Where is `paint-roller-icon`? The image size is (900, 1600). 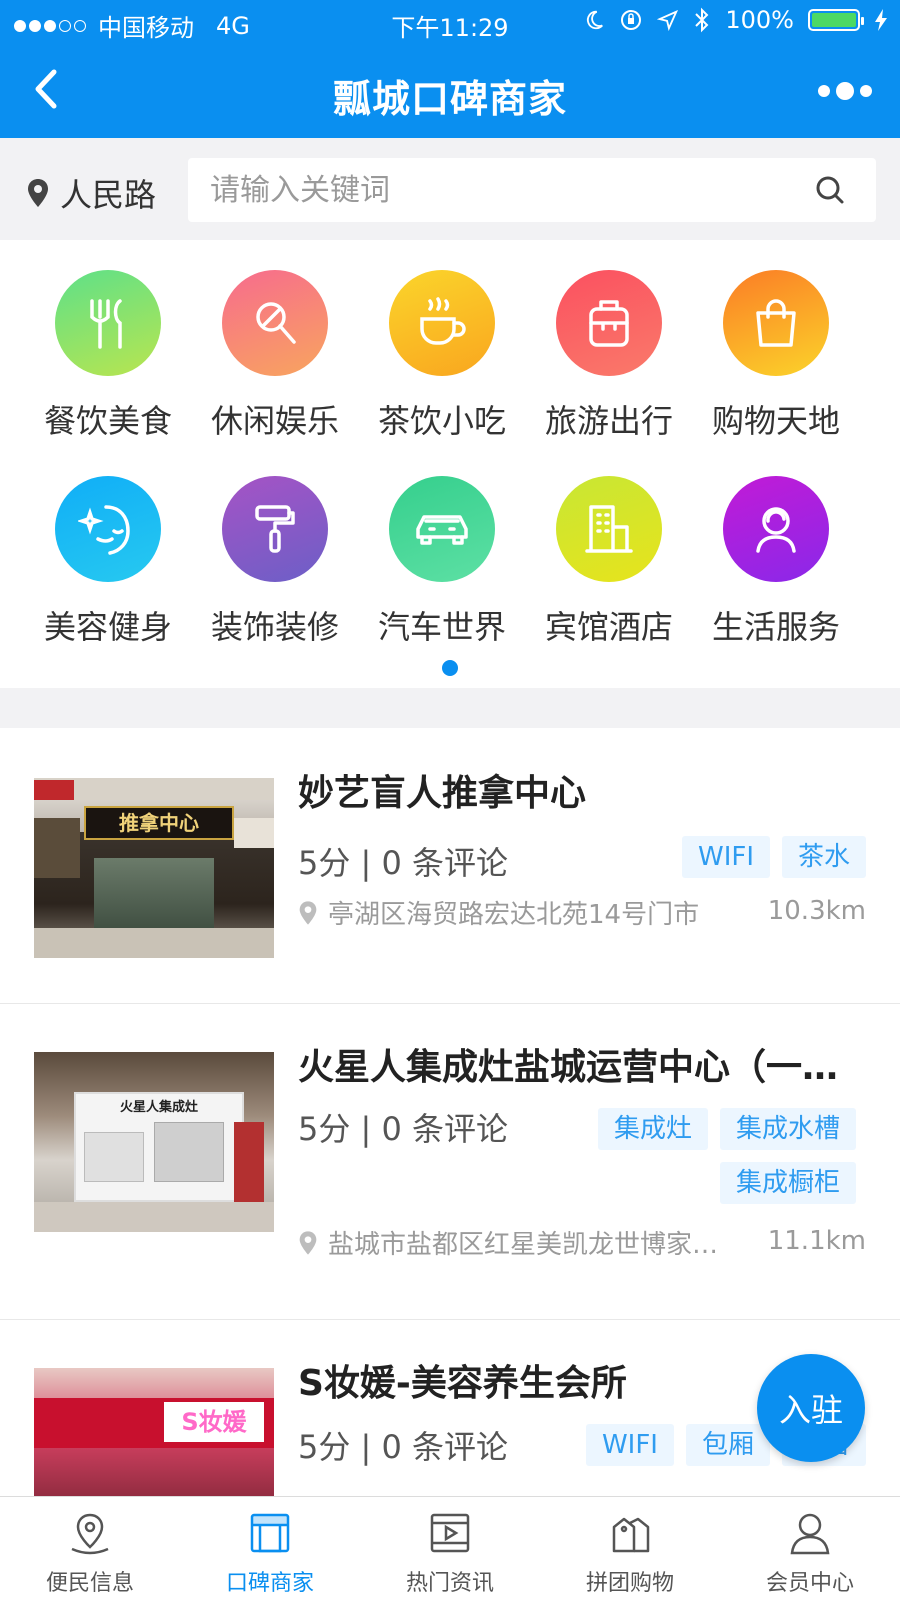 paint-roller-icon is located at coordinates (275, 529).